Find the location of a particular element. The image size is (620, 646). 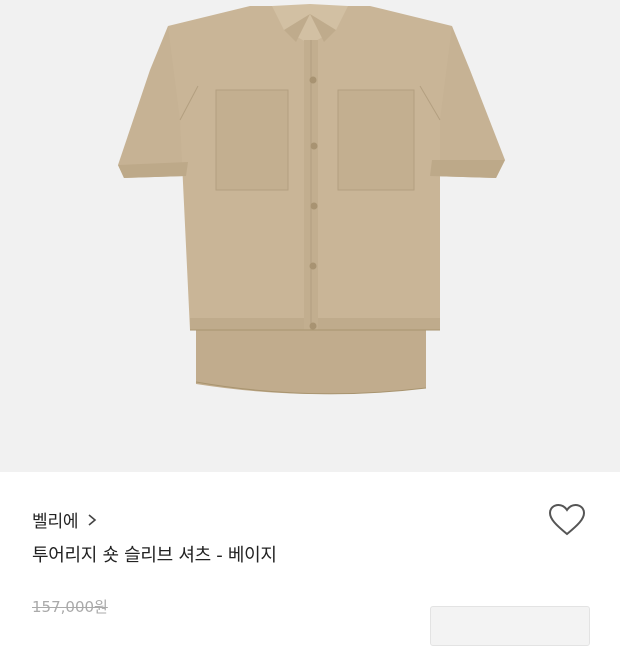

heart-outline-icon is located at coordinates (567, 522).